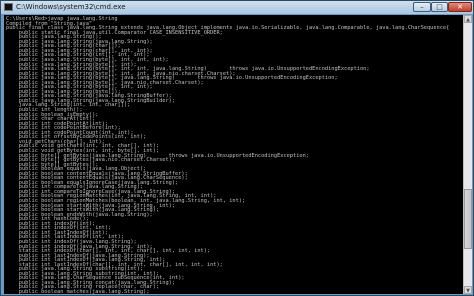 This screenshot has height=296, width=474. What do you see at coordinates (468, 290) in the screenshot?
I see `scroll-down-button: ▼` at bounding box center [468, 290].